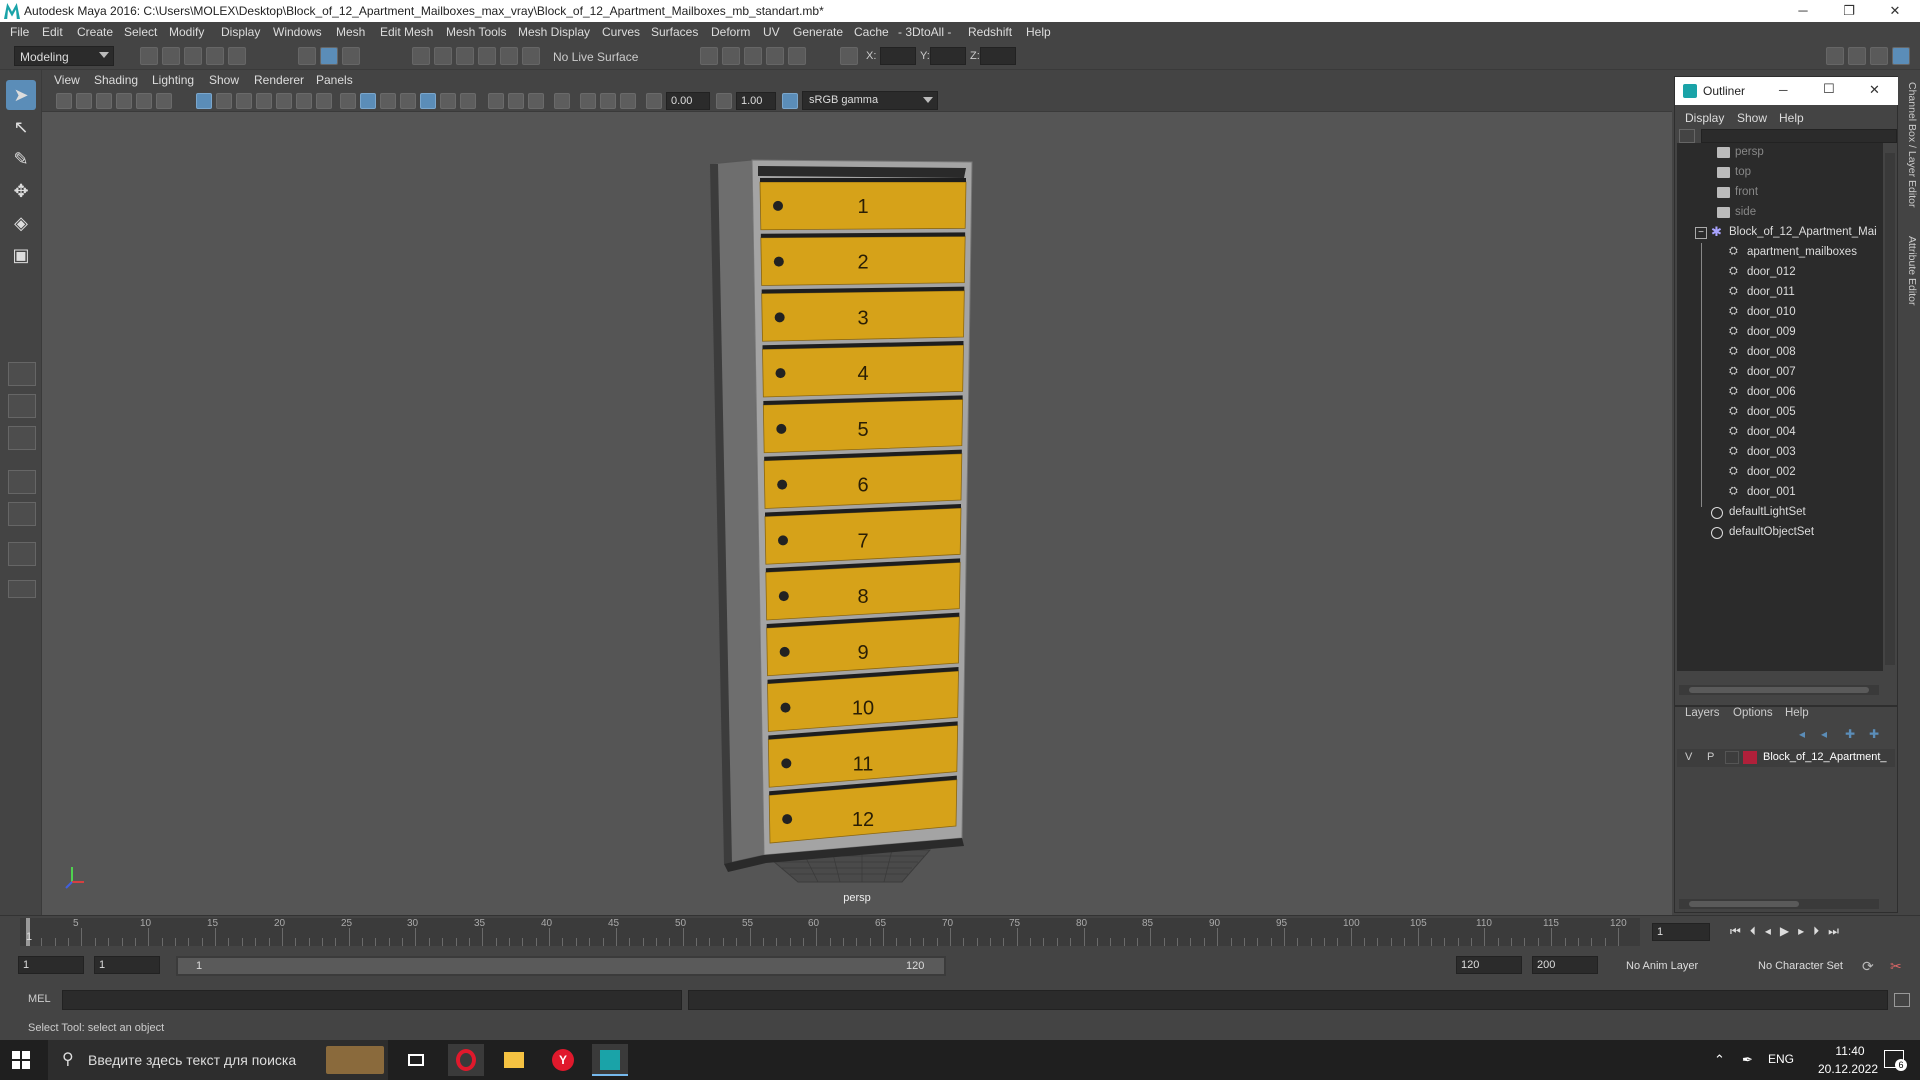  Describe the element at coordinates (124, 101) in the screenshot. I see `image-plane-icon` at that location.